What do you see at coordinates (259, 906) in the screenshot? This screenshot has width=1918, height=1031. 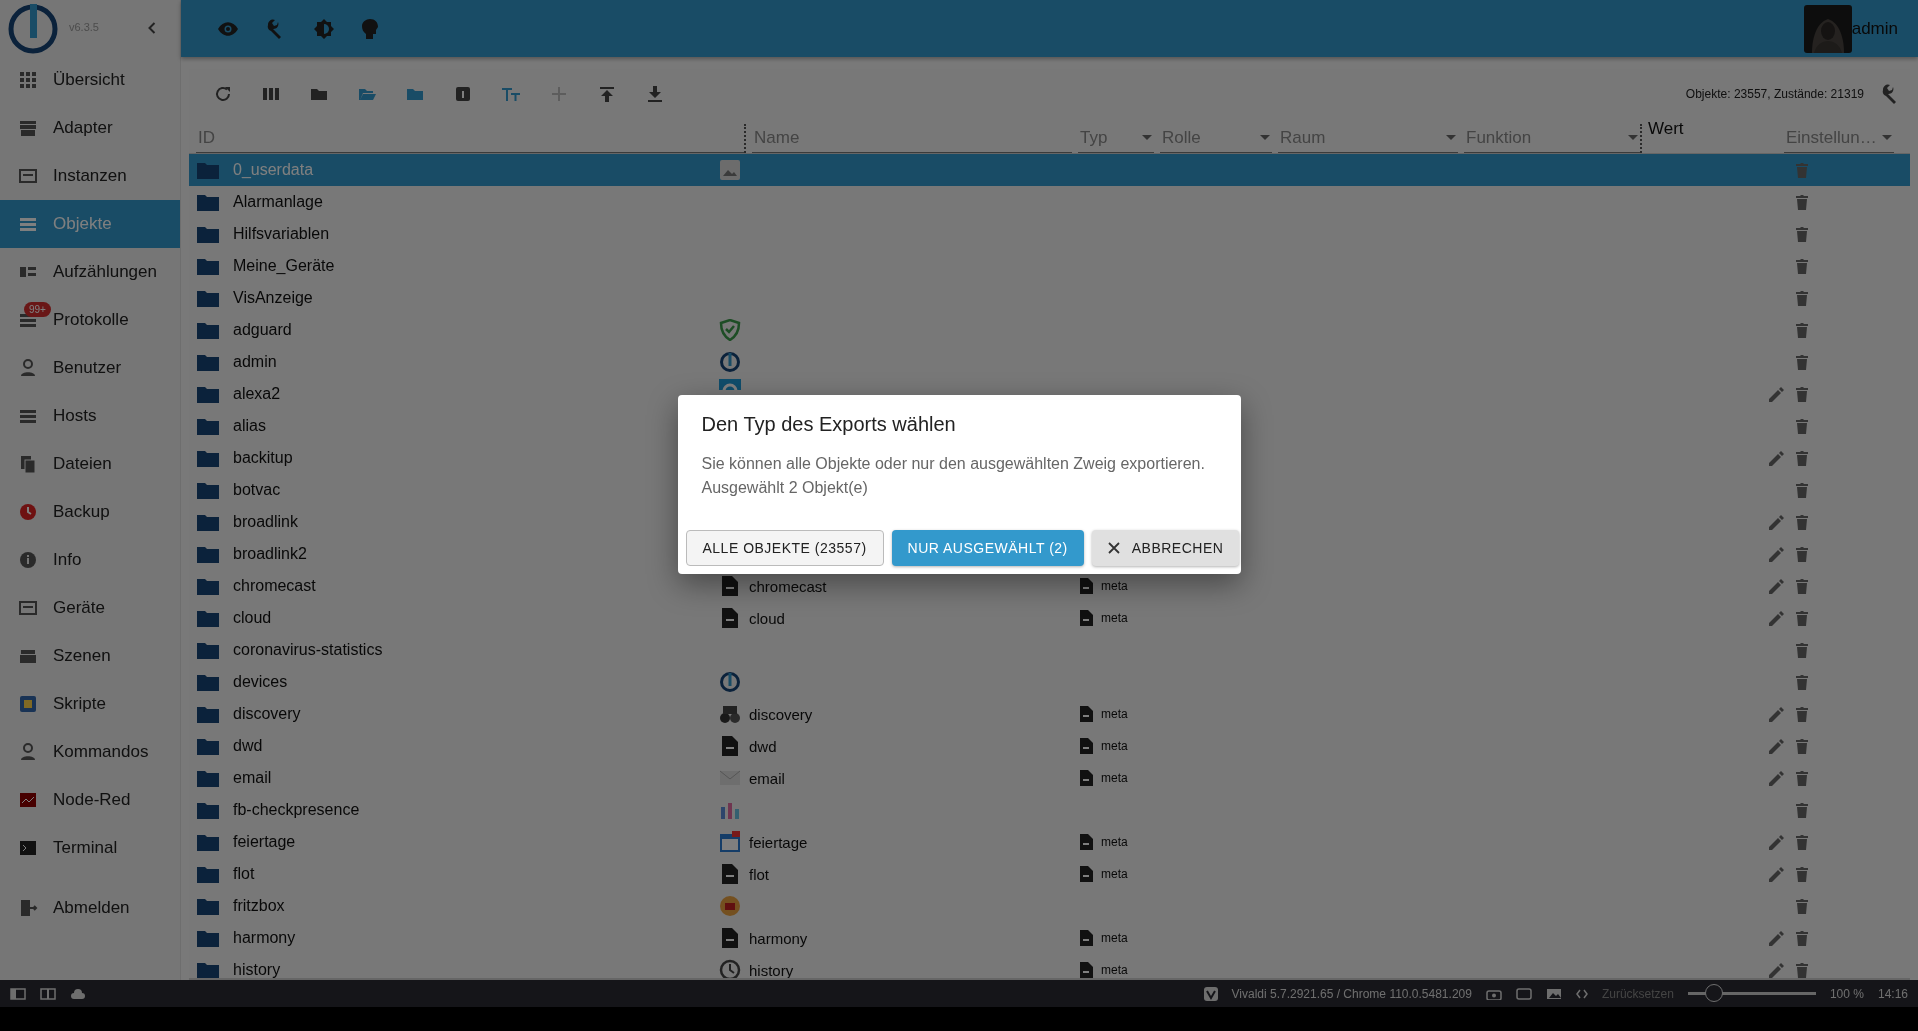 I see `object-id: fritzbox` at bounding box center [259, 906].